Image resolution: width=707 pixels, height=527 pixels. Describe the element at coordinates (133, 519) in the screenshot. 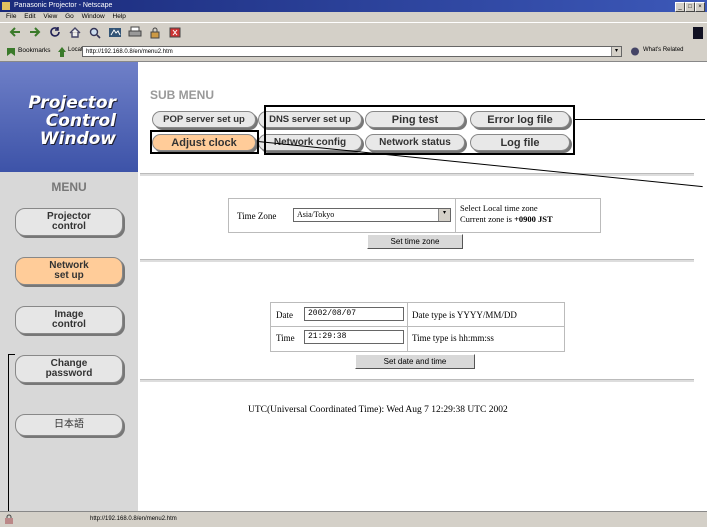

I see `status-text: http://192.168.0.8/en/menu2.htm` at that location.